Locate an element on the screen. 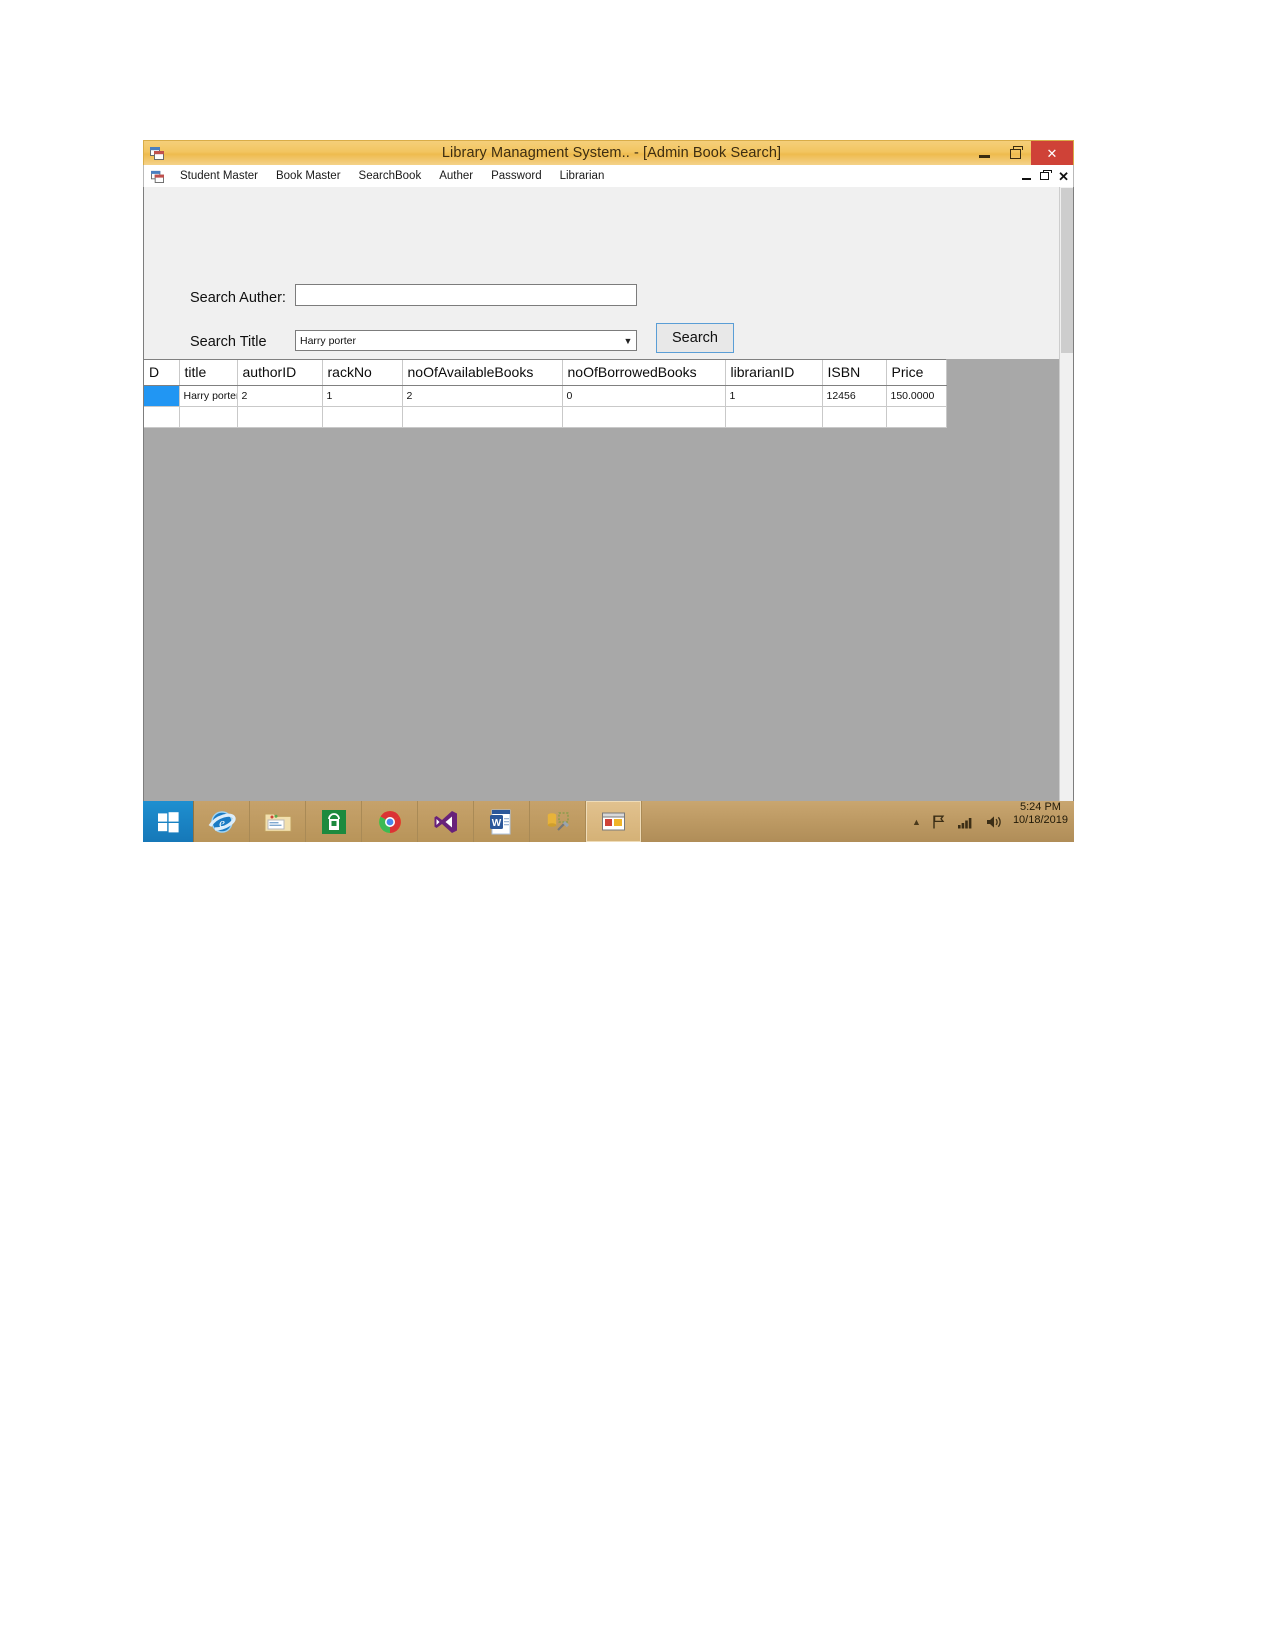 The width and height of the screenshot is (1275, 1651). windows-logo-icon is located at coordinates (168, 821).